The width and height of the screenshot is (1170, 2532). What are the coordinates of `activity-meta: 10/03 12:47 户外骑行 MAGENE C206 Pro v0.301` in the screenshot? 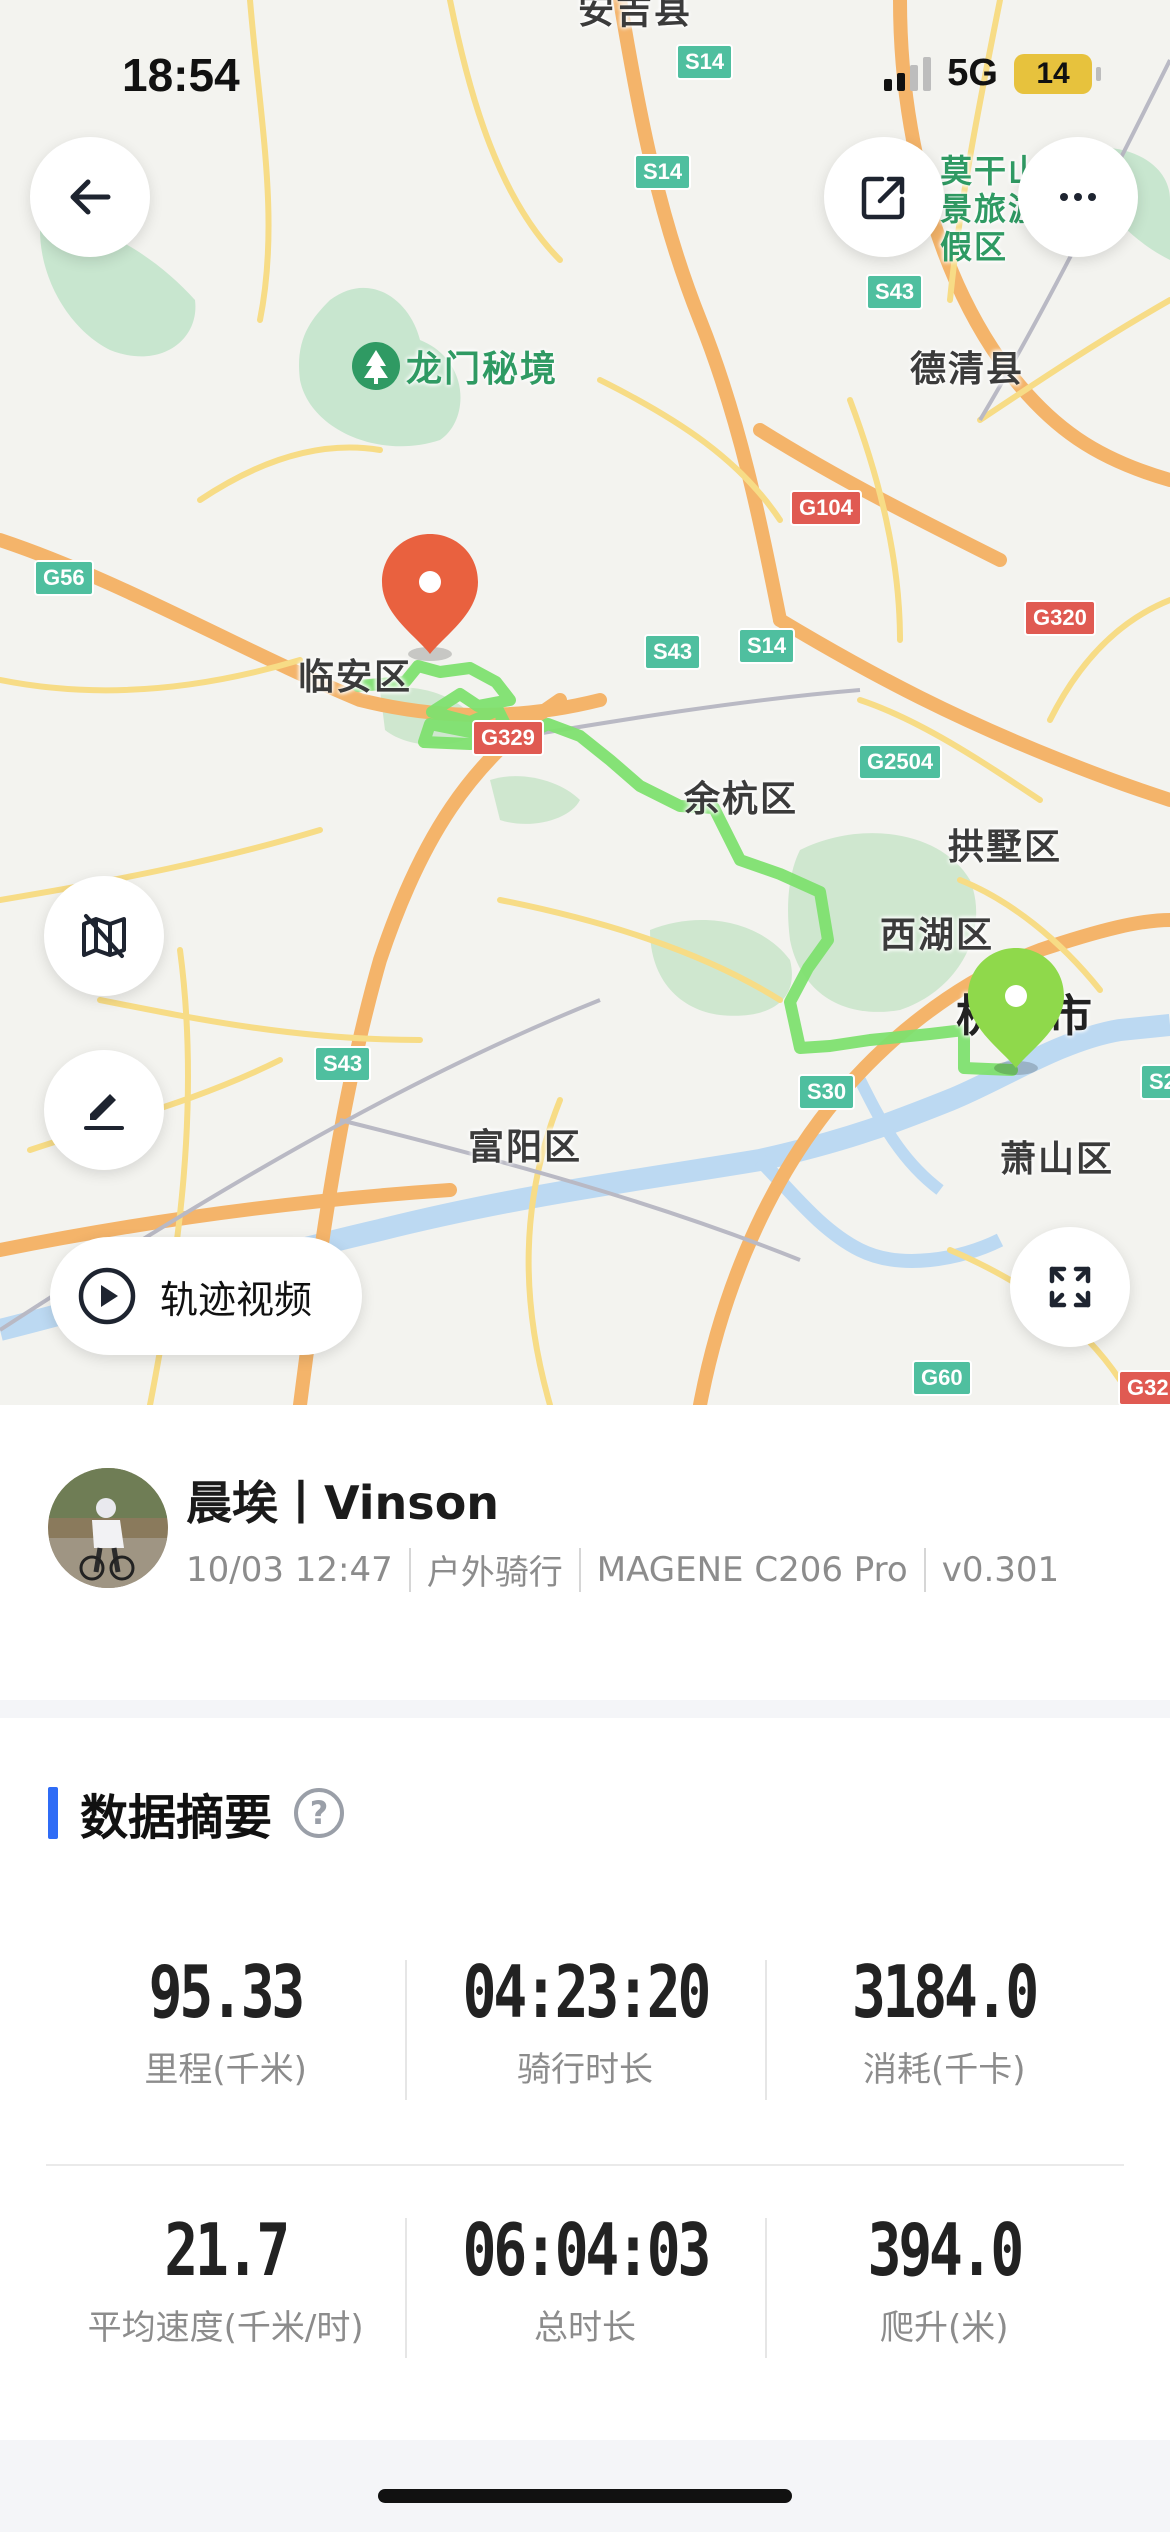 It's located at (622, 1569).